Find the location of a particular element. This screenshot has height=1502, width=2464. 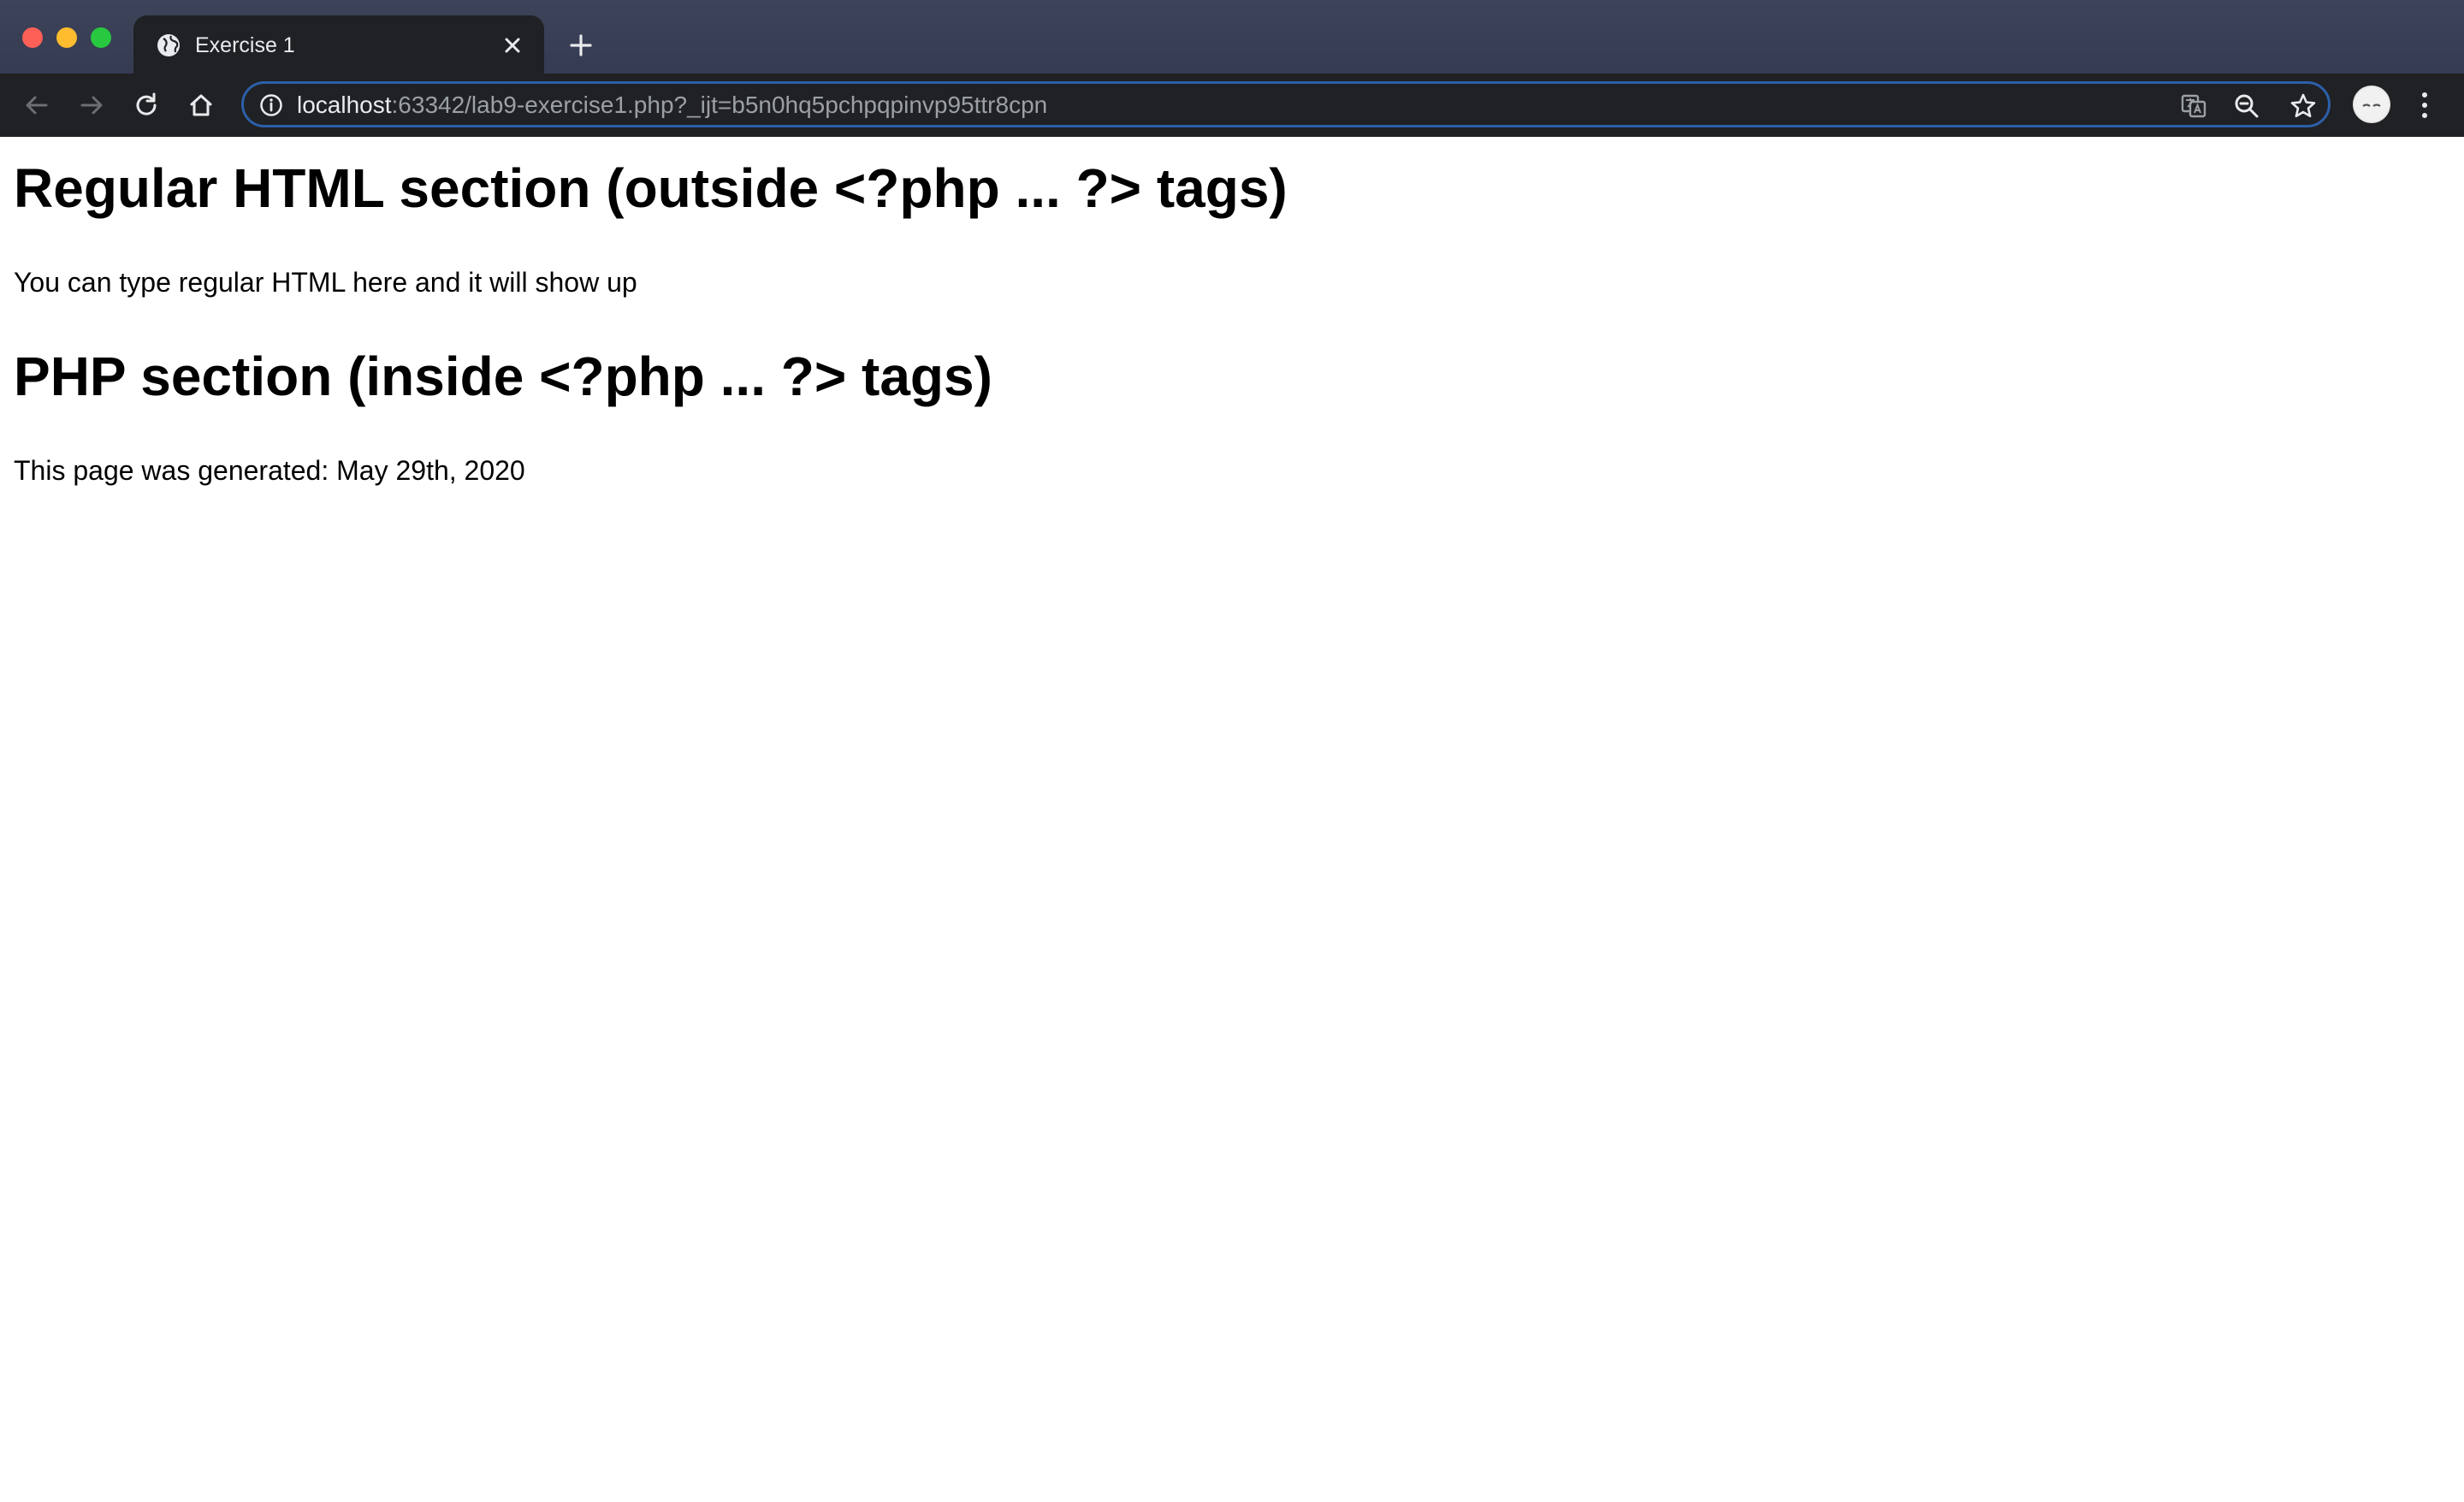

tab-strip: Exercise 1 is located at coordinates (1232, 37).